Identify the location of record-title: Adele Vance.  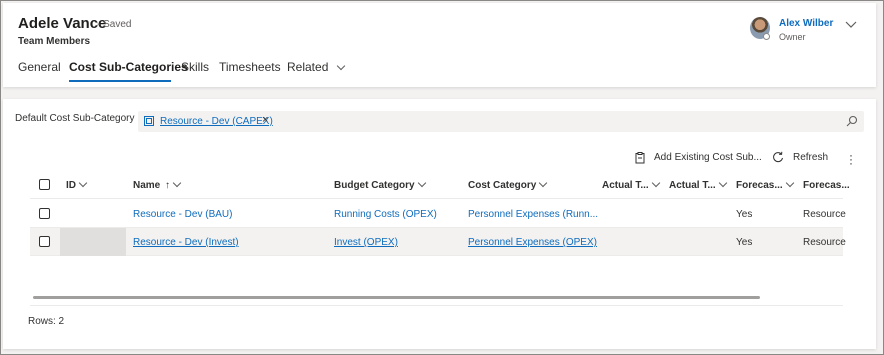
(62, 23).